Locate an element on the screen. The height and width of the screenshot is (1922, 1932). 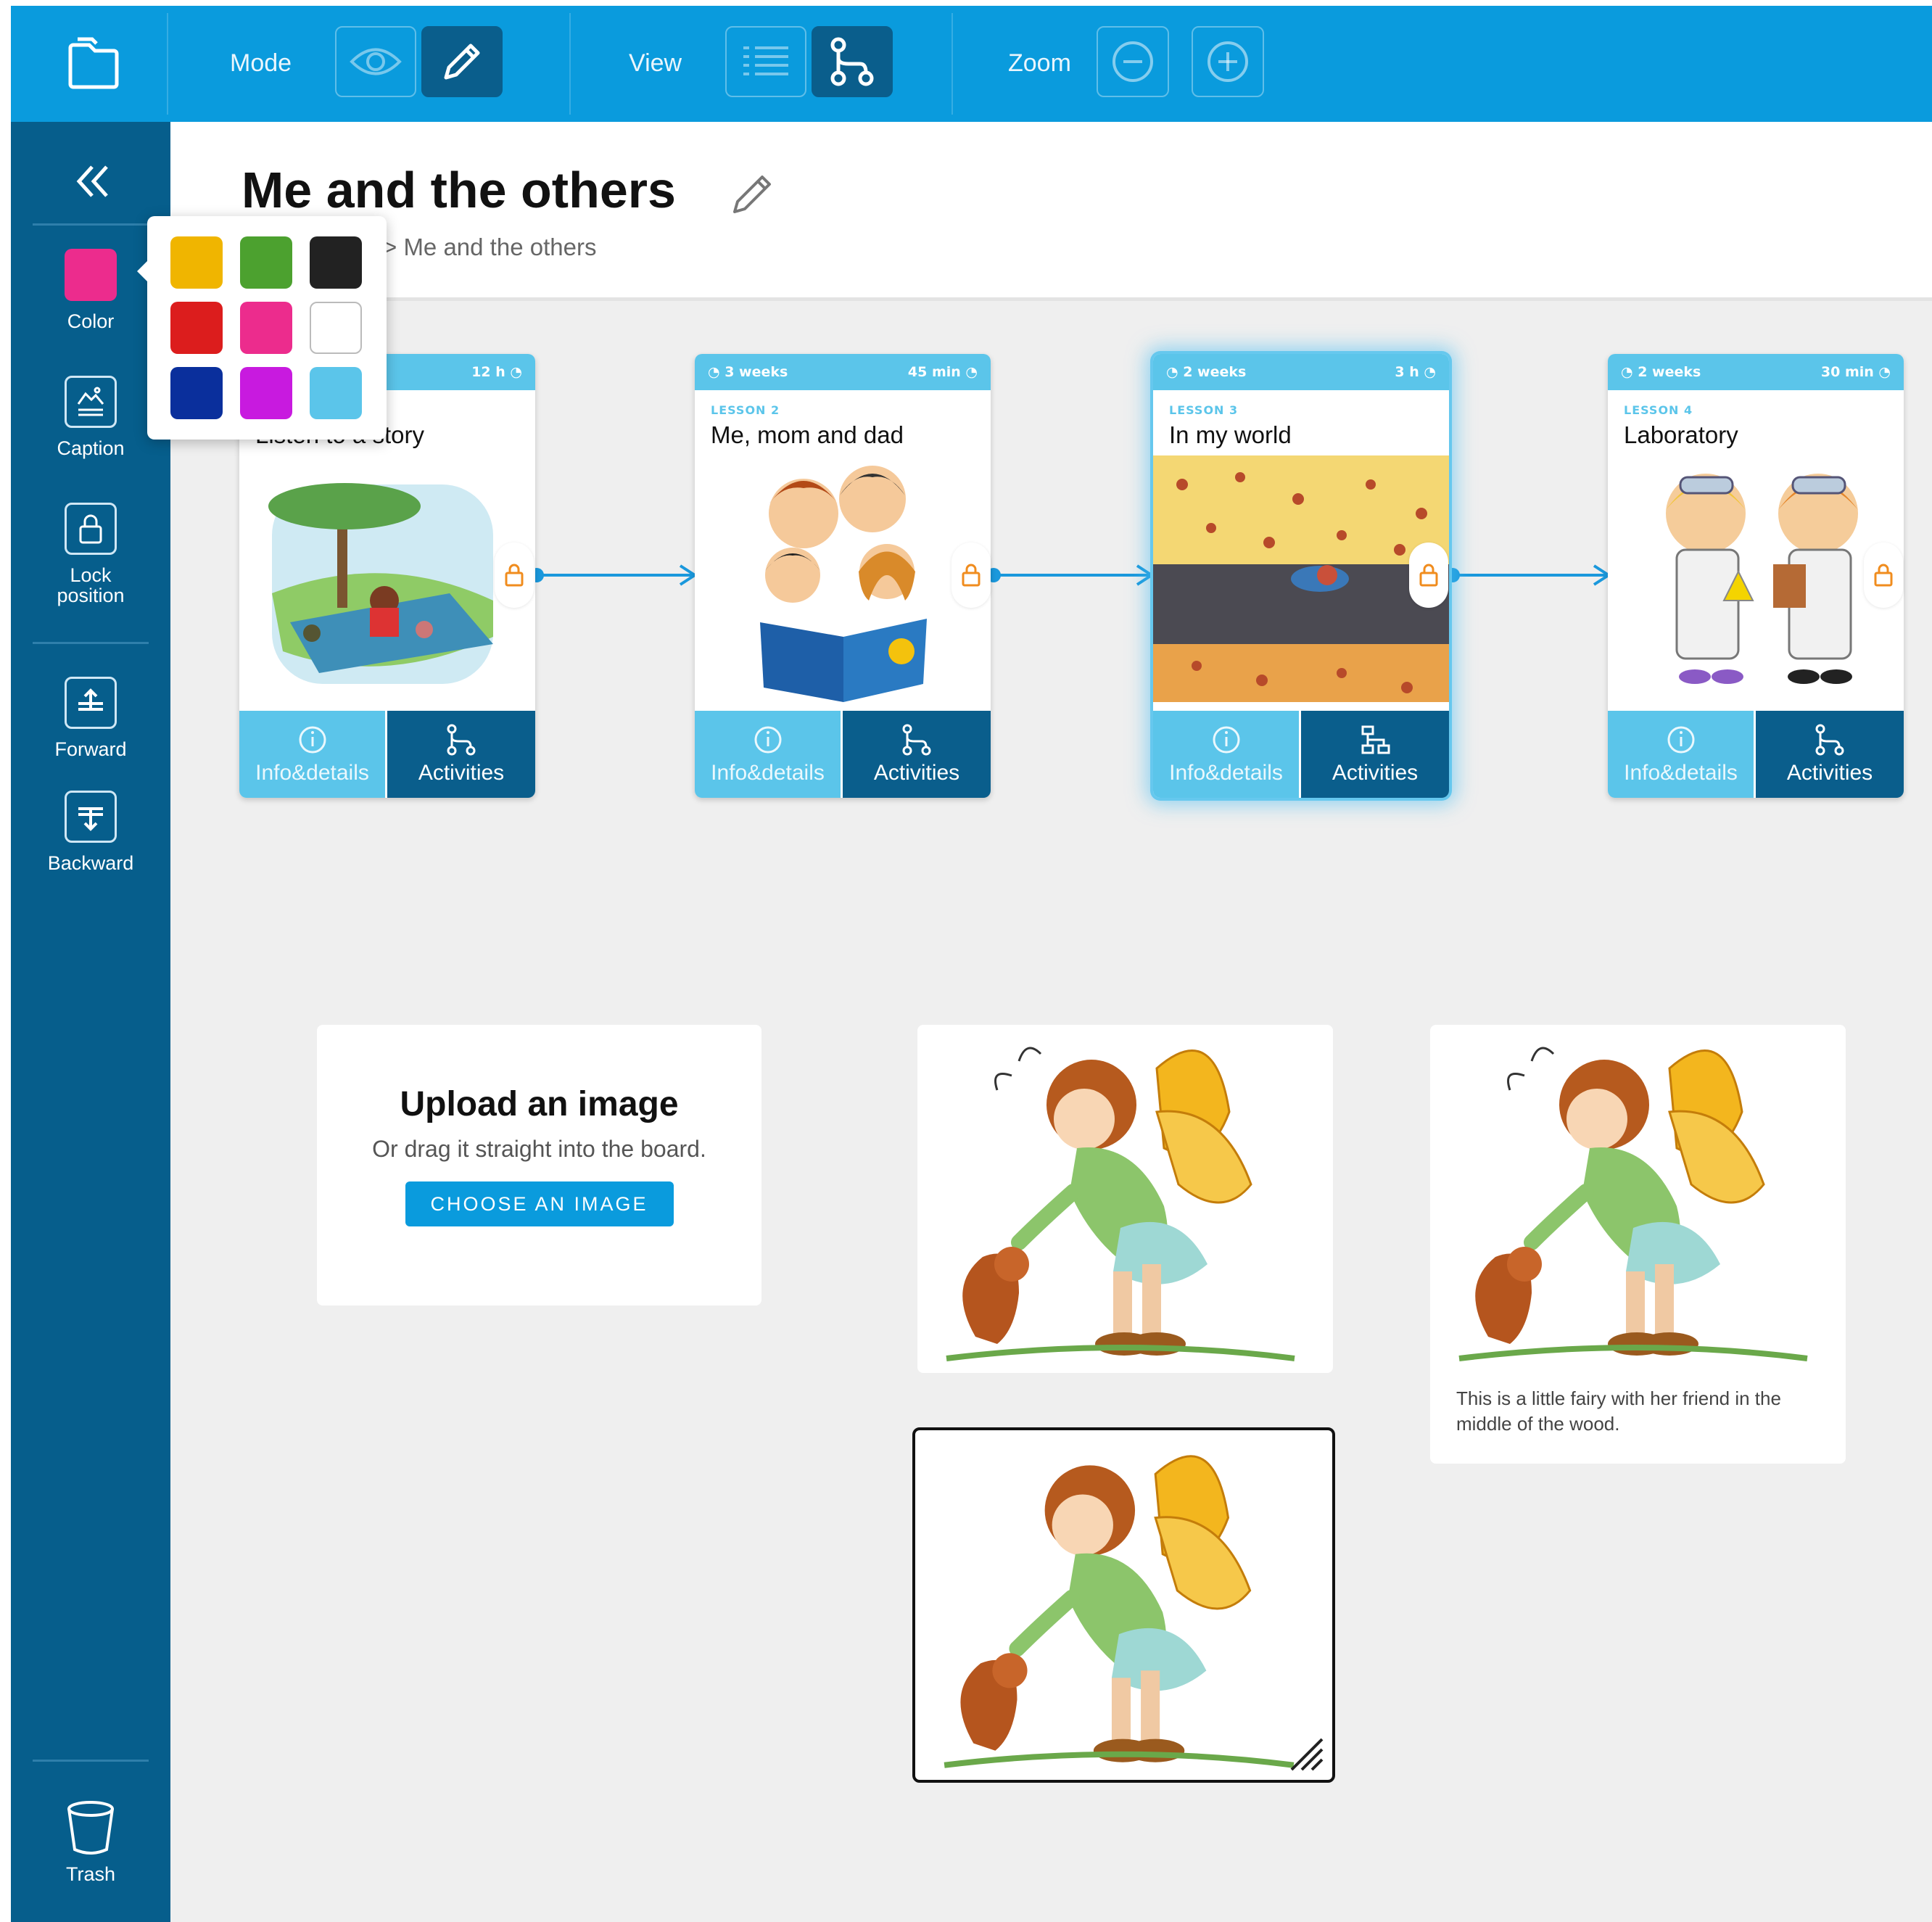
family-reading-illustration is located at coordinates (843, 584).